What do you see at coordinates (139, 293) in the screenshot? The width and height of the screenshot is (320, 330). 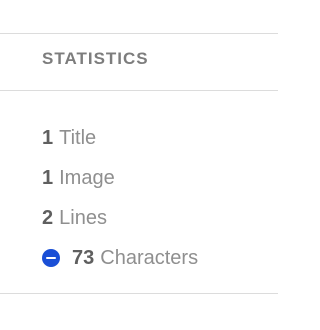 I see `bottom-divider` at bounding box center [139, 293].